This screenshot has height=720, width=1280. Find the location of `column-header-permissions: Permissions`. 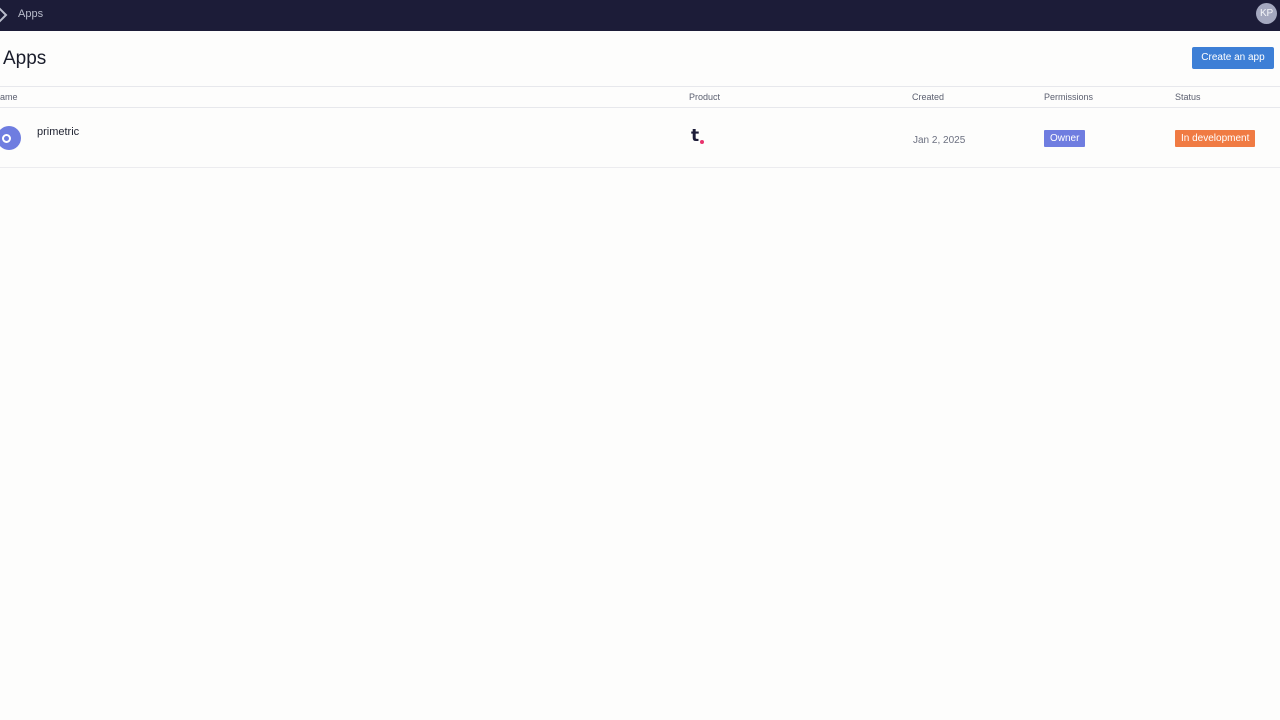

column-header-permissions: Permissions is located at coordinates (1068, 97).